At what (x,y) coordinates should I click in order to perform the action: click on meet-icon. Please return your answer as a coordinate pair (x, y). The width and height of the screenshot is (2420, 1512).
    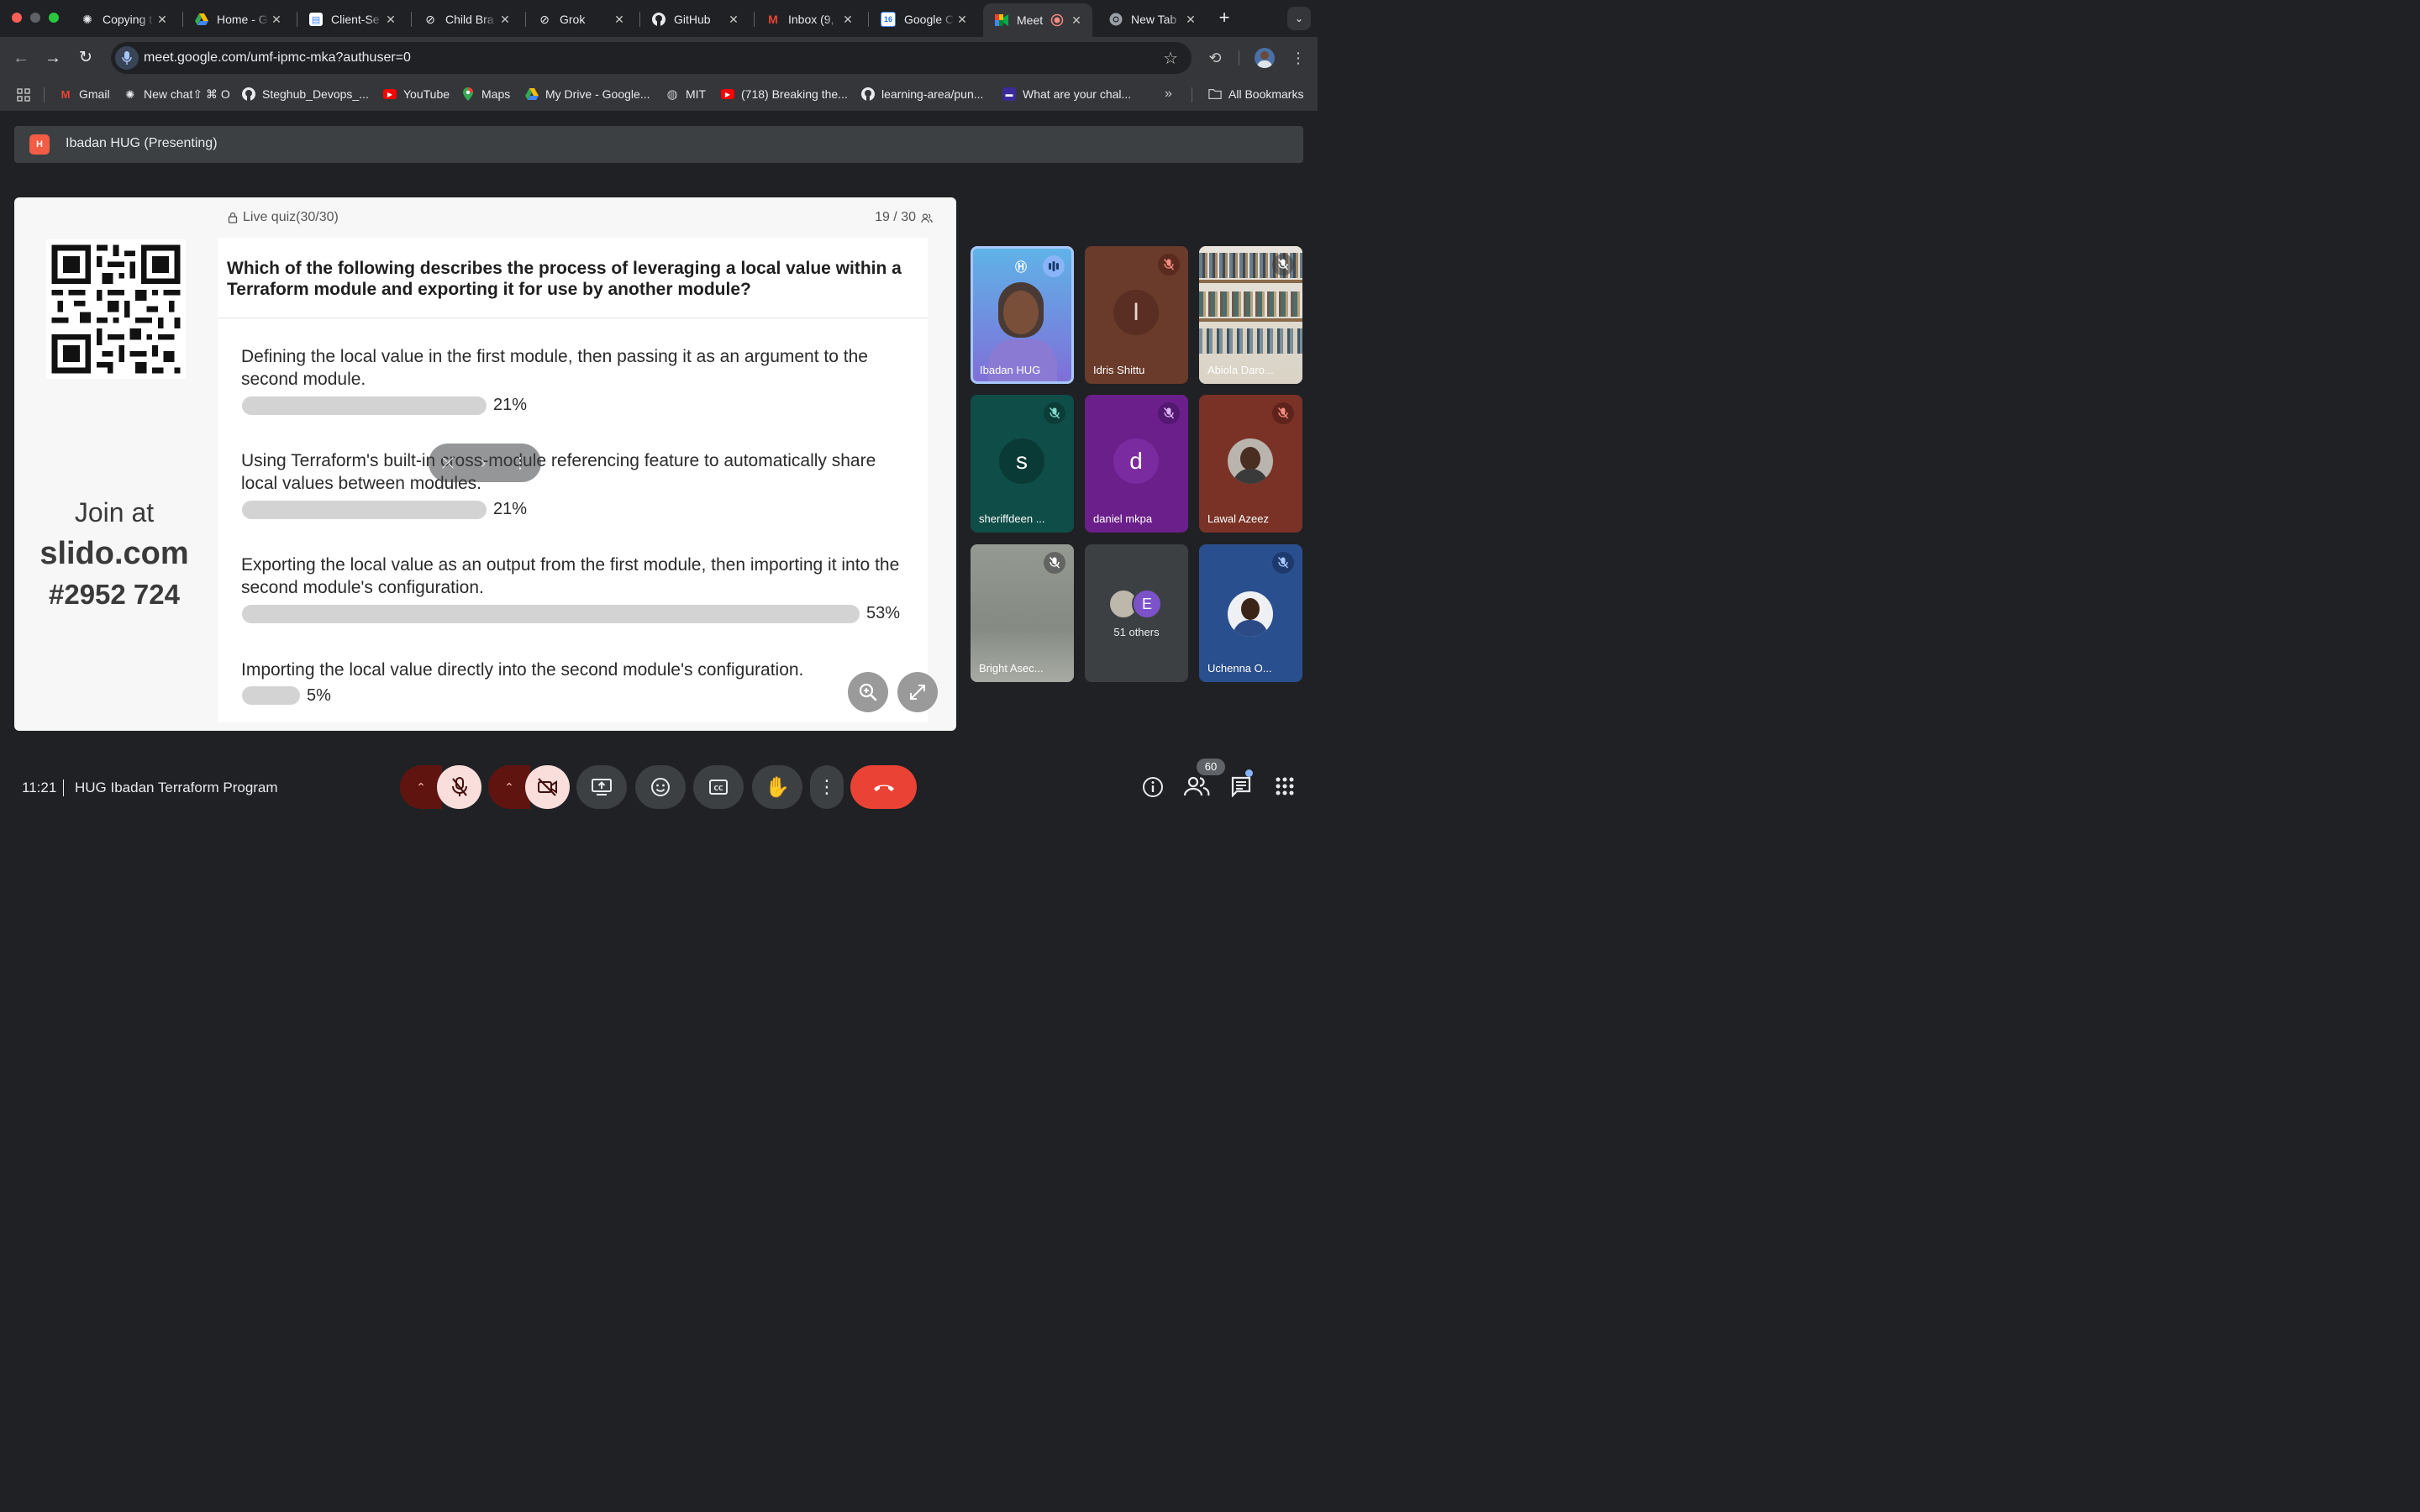
    Looking at the image, I should click on (1001, 20).